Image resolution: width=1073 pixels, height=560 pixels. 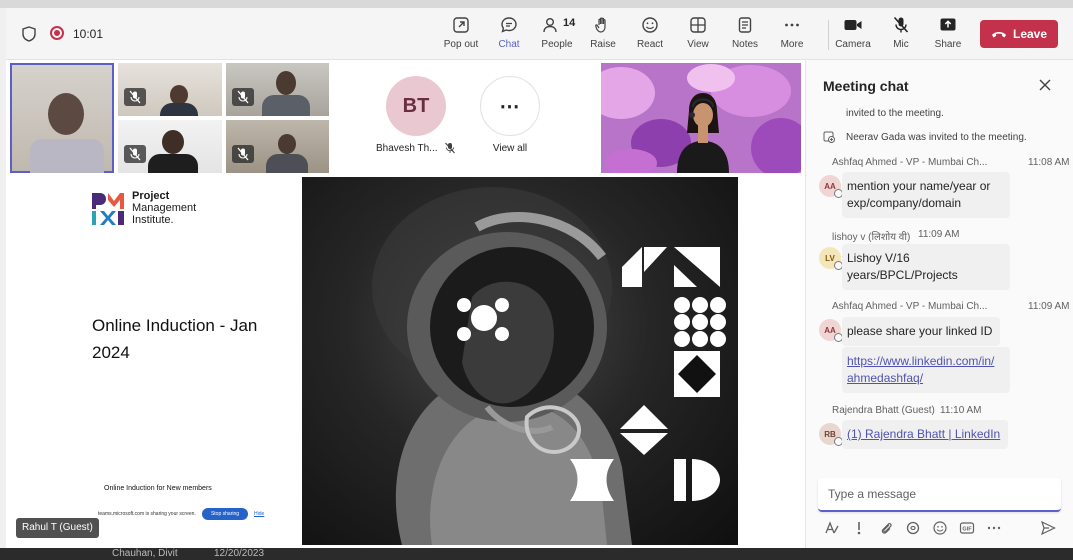 What do you see at coordinates (650, 36) in the screenshot?
I see `react-button: React` at bounding box center [650, 36].